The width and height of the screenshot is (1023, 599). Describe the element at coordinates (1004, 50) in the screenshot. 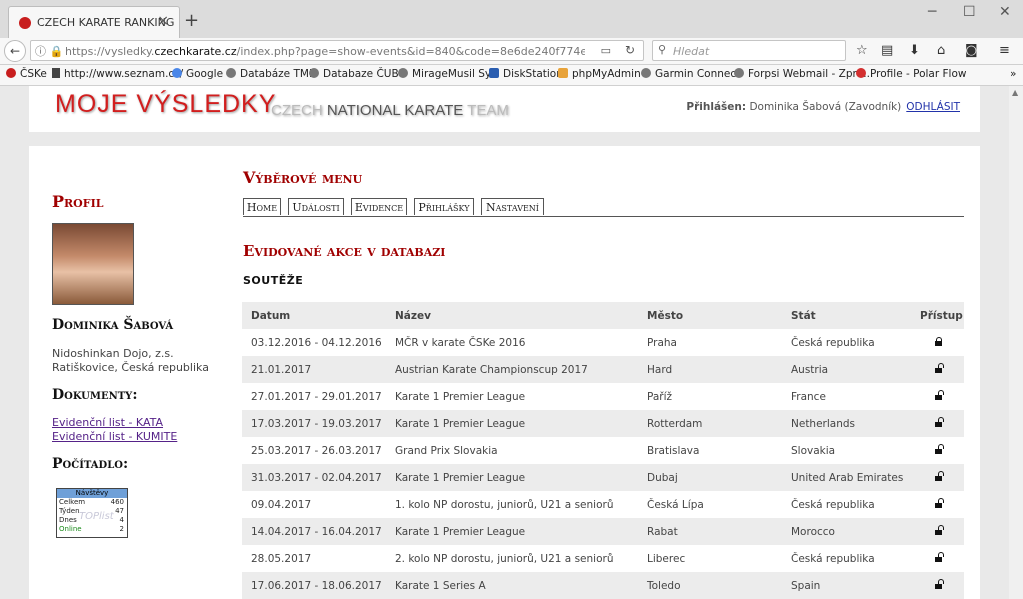

I see `menu-icon: ≡` at that location.